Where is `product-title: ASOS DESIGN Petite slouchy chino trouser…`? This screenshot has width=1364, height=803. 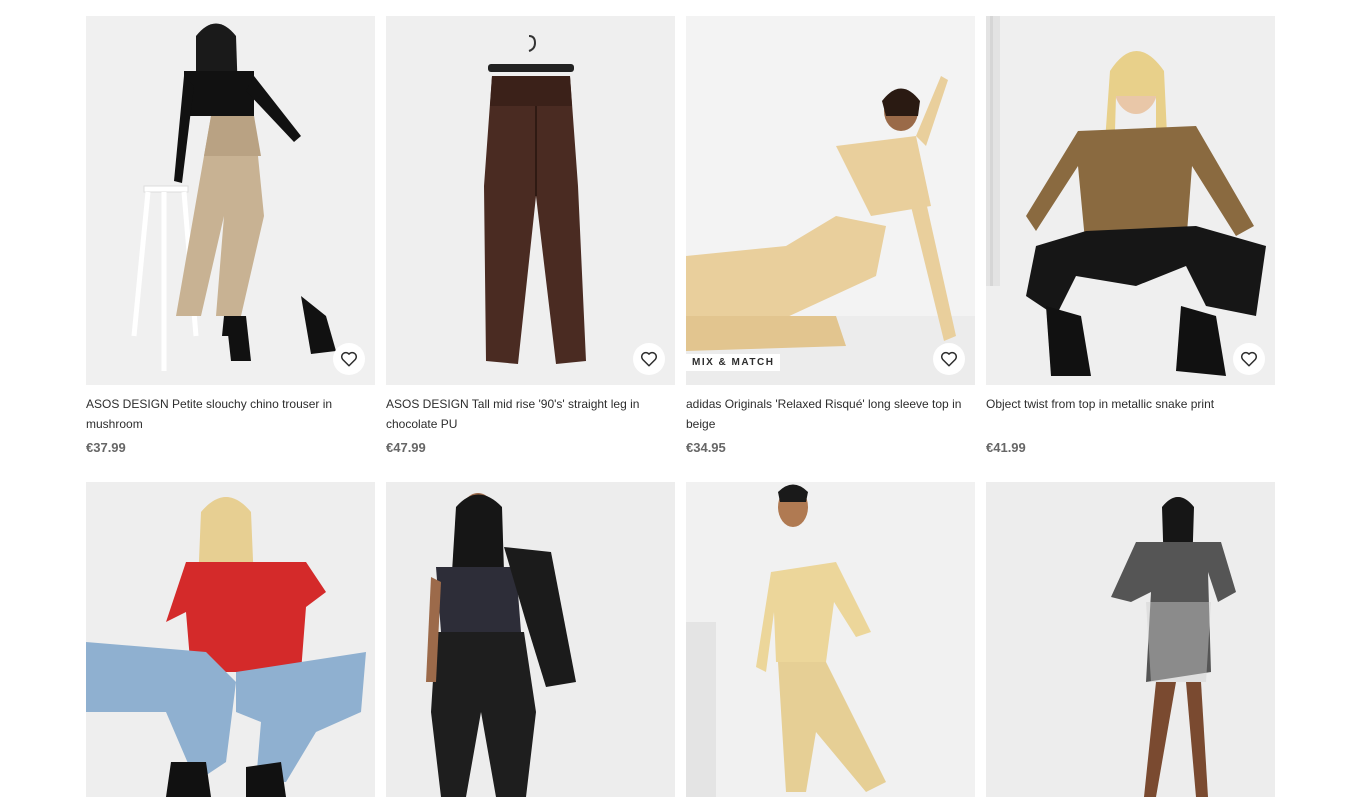 product-title: ASOS DESIGN Petite slouchy chino trouser… is located at coordinates (230, 414).